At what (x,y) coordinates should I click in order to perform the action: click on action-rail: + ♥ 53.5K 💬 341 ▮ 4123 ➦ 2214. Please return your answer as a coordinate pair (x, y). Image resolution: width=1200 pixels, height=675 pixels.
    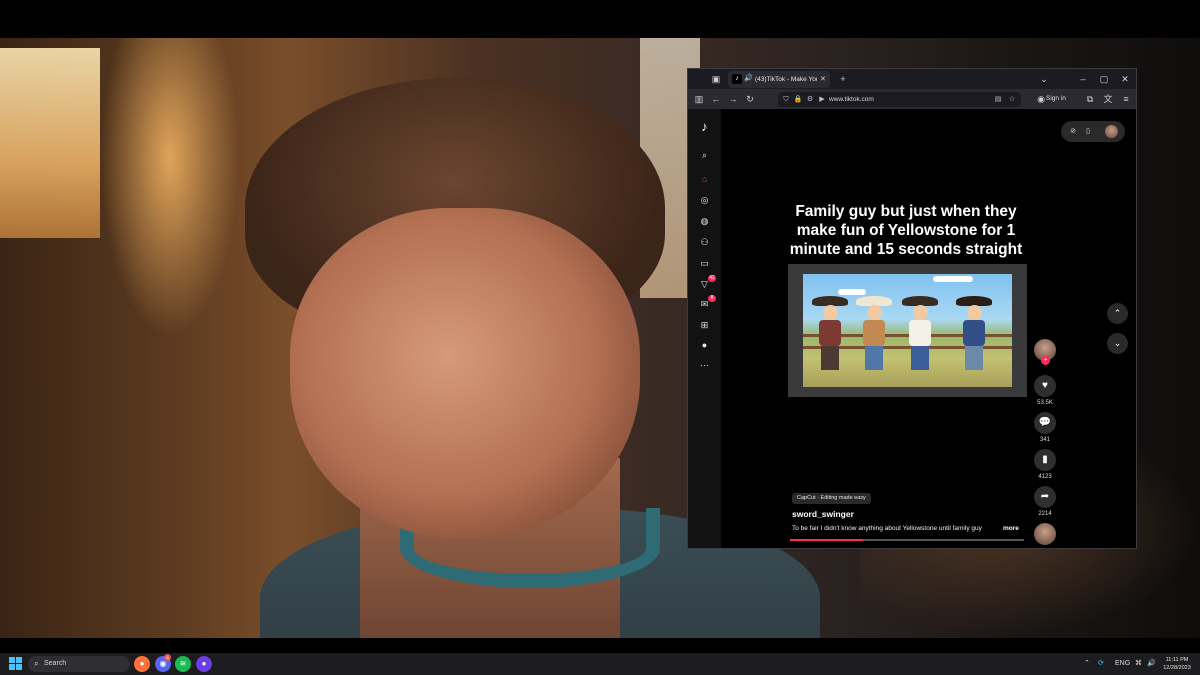
    Looking at the image, I should click on (1046, 444).